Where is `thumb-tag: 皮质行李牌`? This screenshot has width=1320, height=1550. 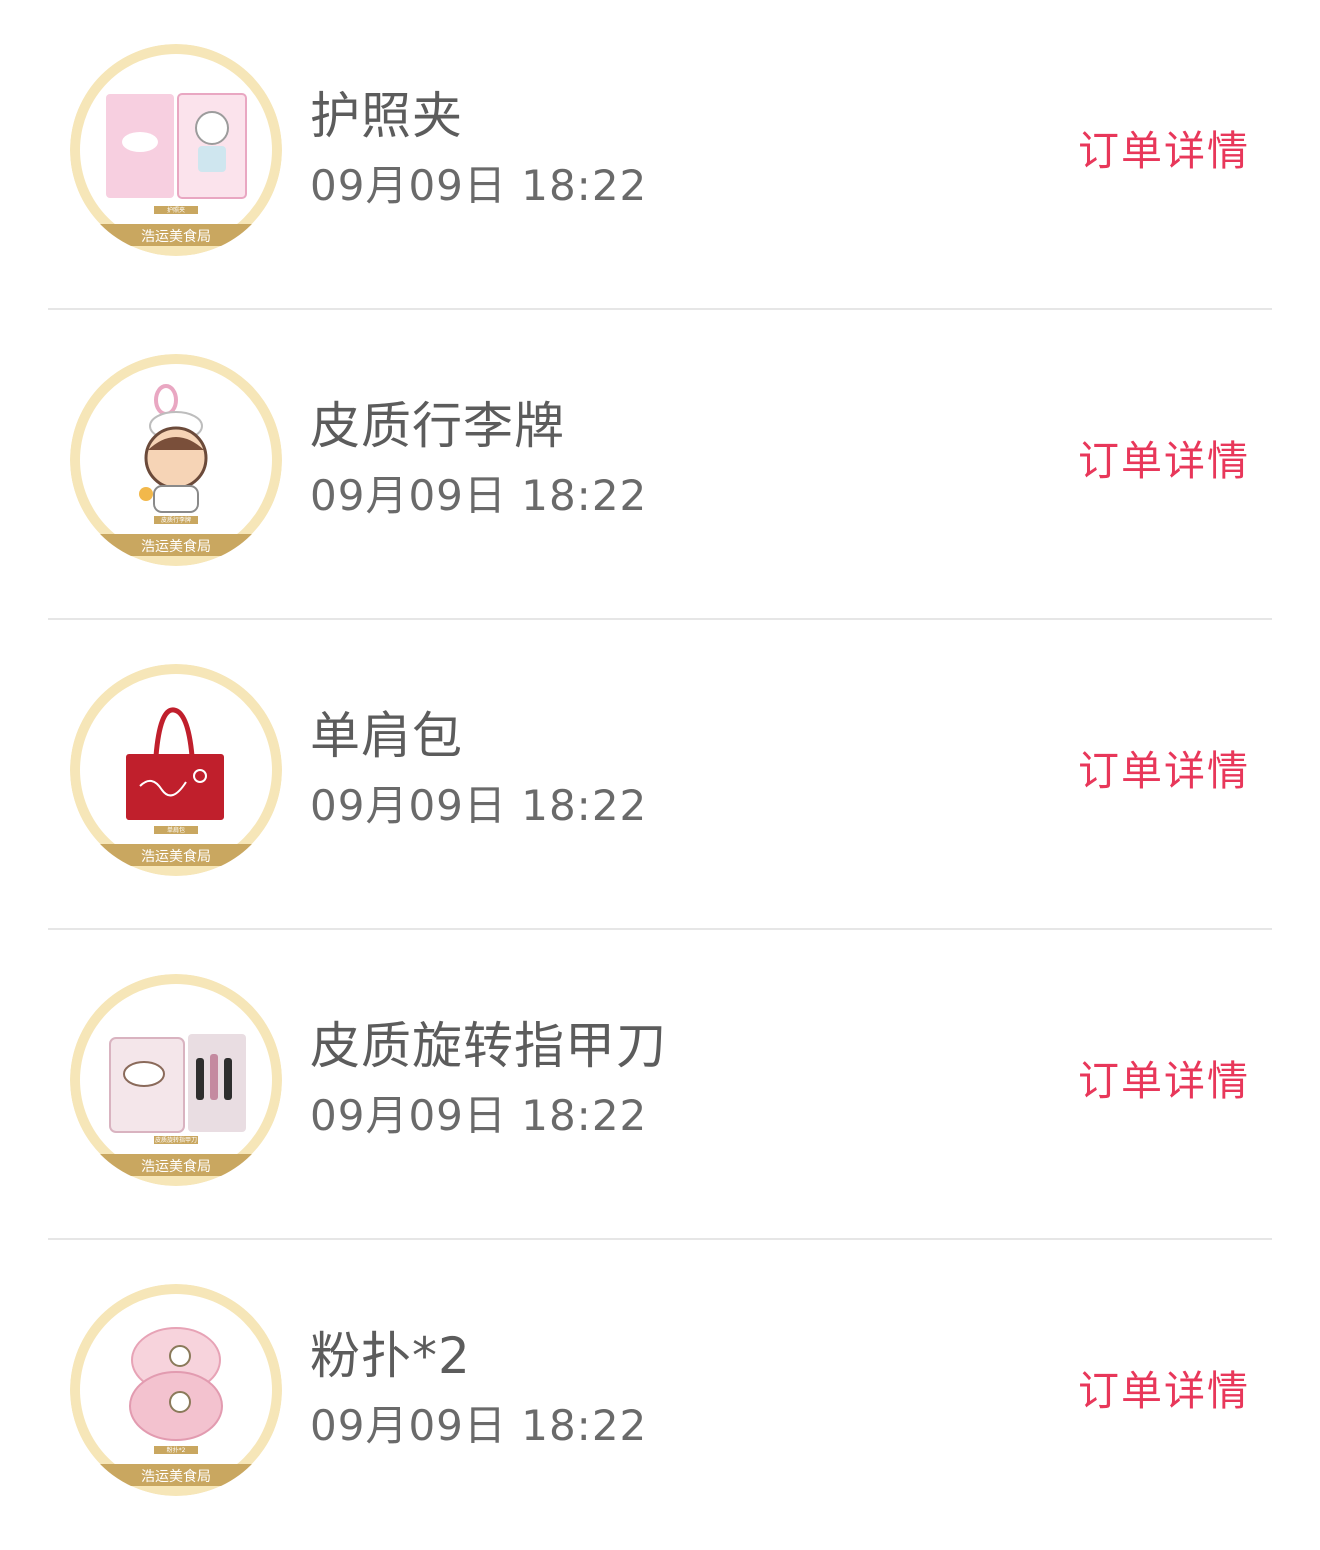 thumb-tag: 皮质行李牌 is located at coordinates (176, 520).